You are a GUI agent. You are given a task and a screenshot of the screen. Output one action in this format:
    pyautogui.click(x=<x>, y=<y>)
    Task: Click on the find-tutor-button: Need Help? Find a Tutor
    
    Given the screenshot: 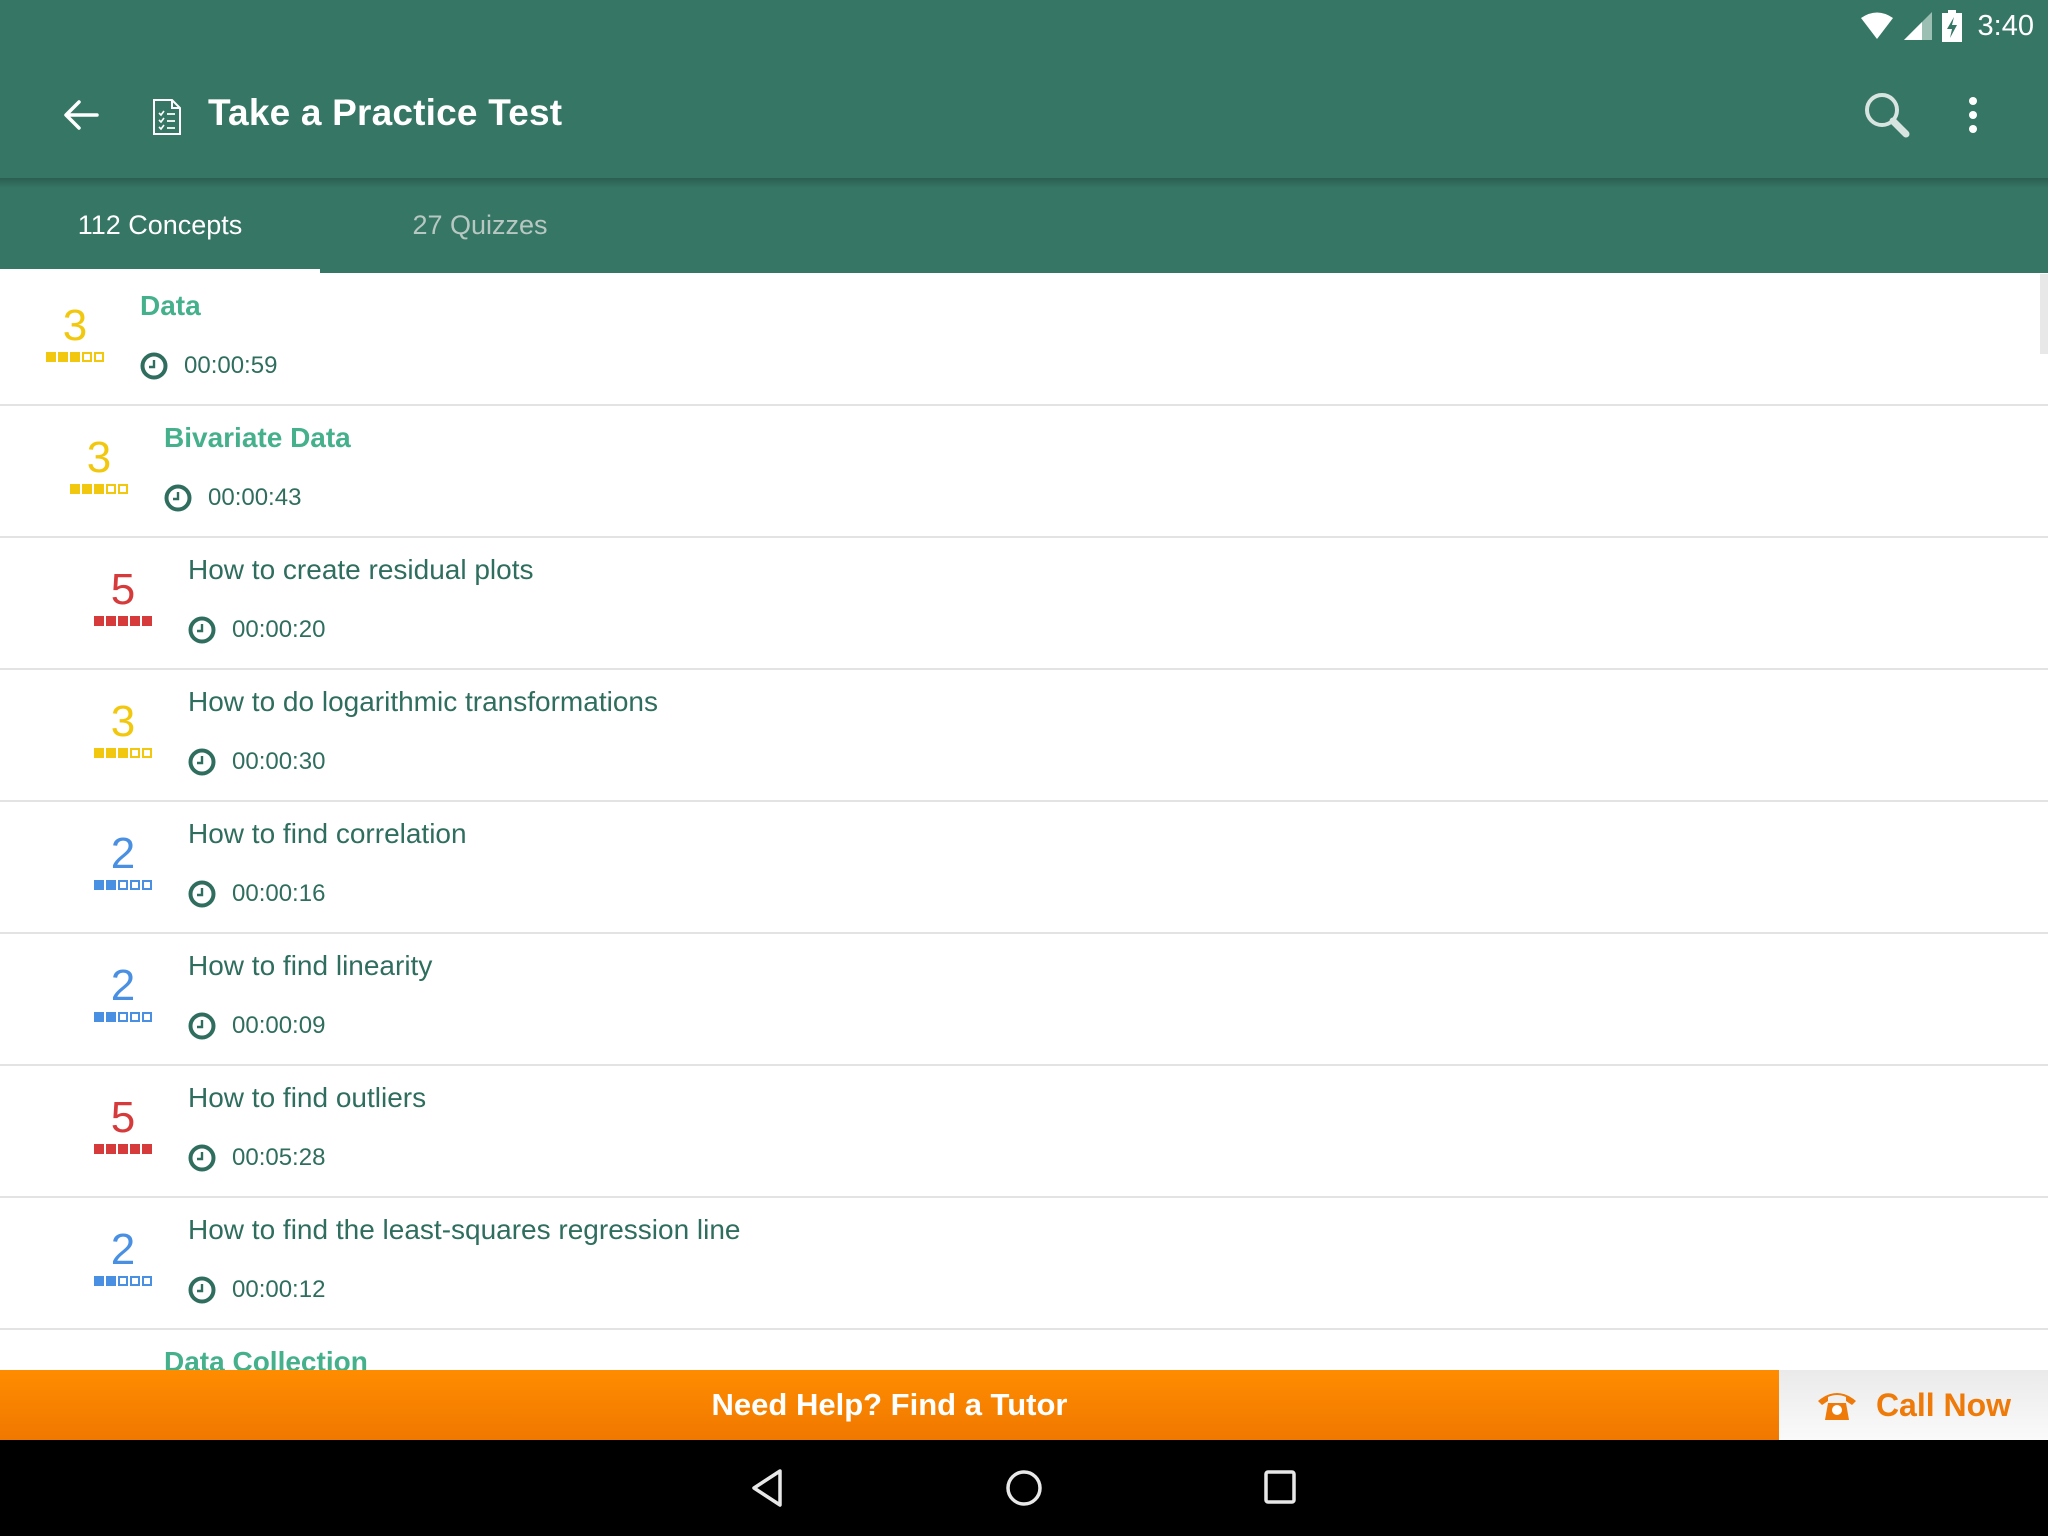 What is the action you would take?
    pyautogui.click(x=889, y=1405)
    